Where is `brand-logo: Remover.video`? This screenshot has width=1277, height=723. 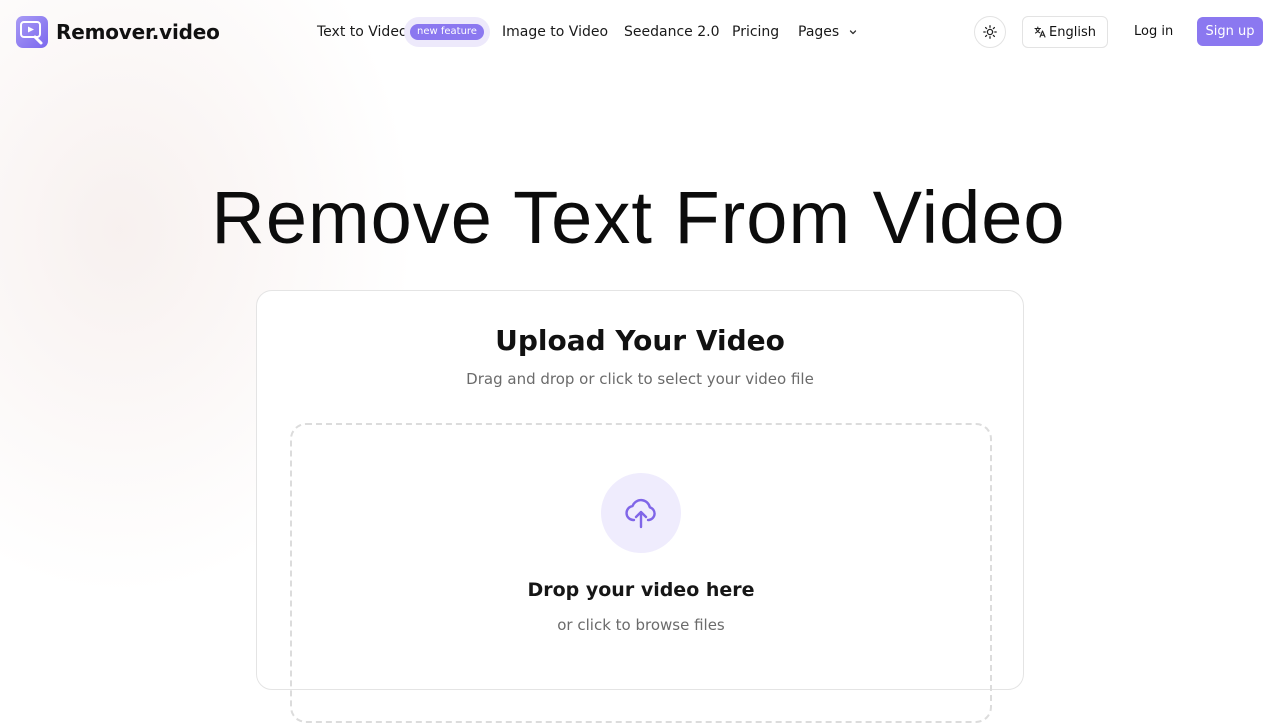
brand-logo: Remover.video is located at coordinates (118, 32).